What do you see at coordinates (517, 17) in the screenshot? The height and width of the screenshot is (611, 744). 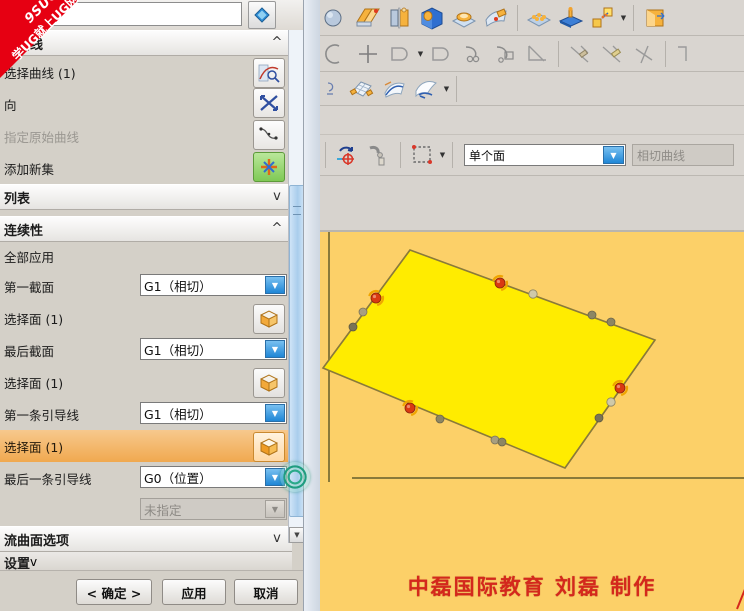 I see `toolbar-separator` at bounding box center [517, 17].